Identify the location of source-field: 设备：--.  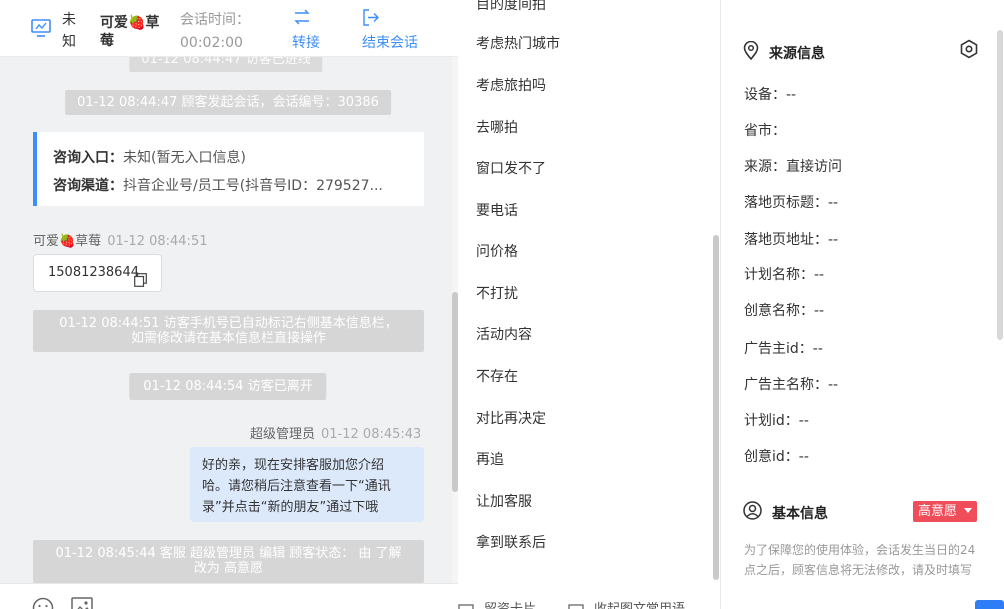
(770, 95).